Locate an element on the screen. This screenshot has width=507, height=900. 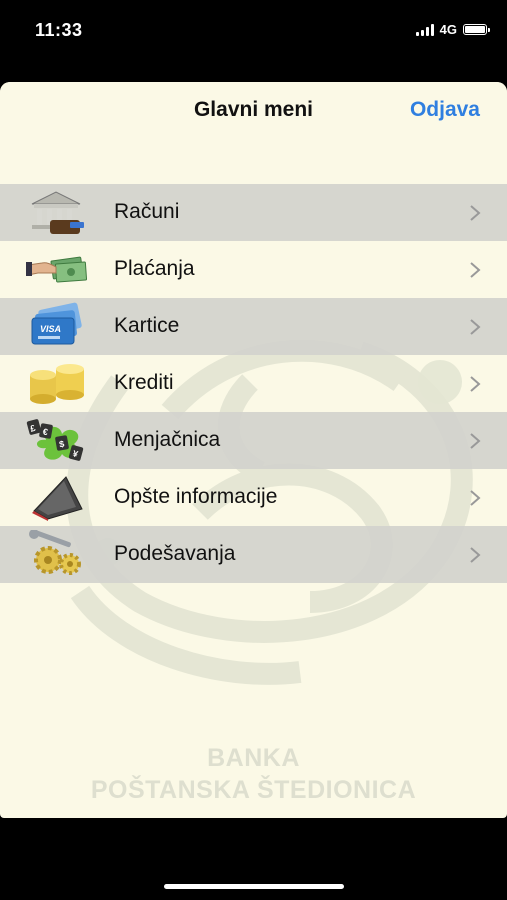
menu-item-settings: Podešavanja is located at coordinates (253, 554).